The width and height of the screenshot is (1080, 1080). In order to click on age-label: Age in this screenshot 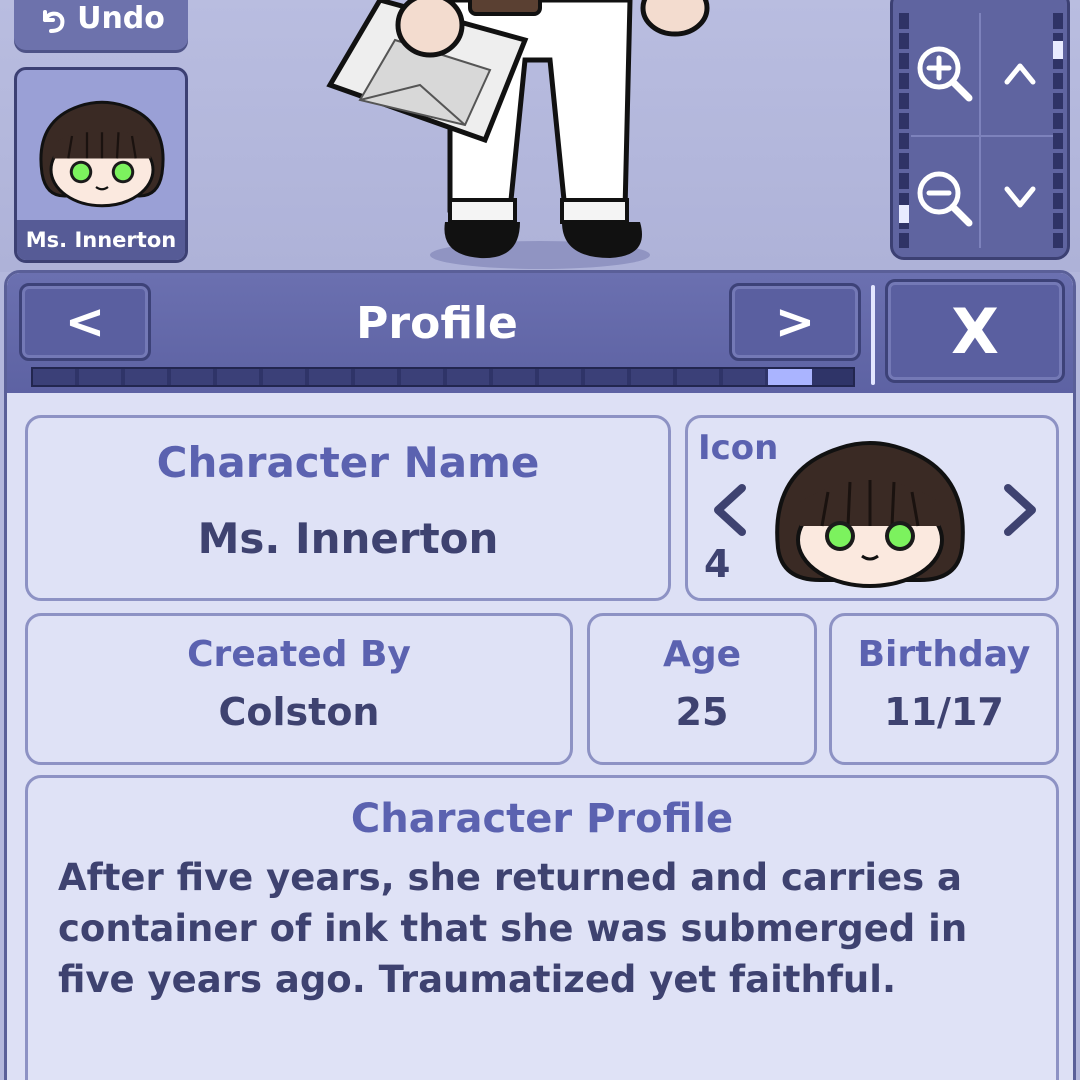, I will do `click(702, 654)`.